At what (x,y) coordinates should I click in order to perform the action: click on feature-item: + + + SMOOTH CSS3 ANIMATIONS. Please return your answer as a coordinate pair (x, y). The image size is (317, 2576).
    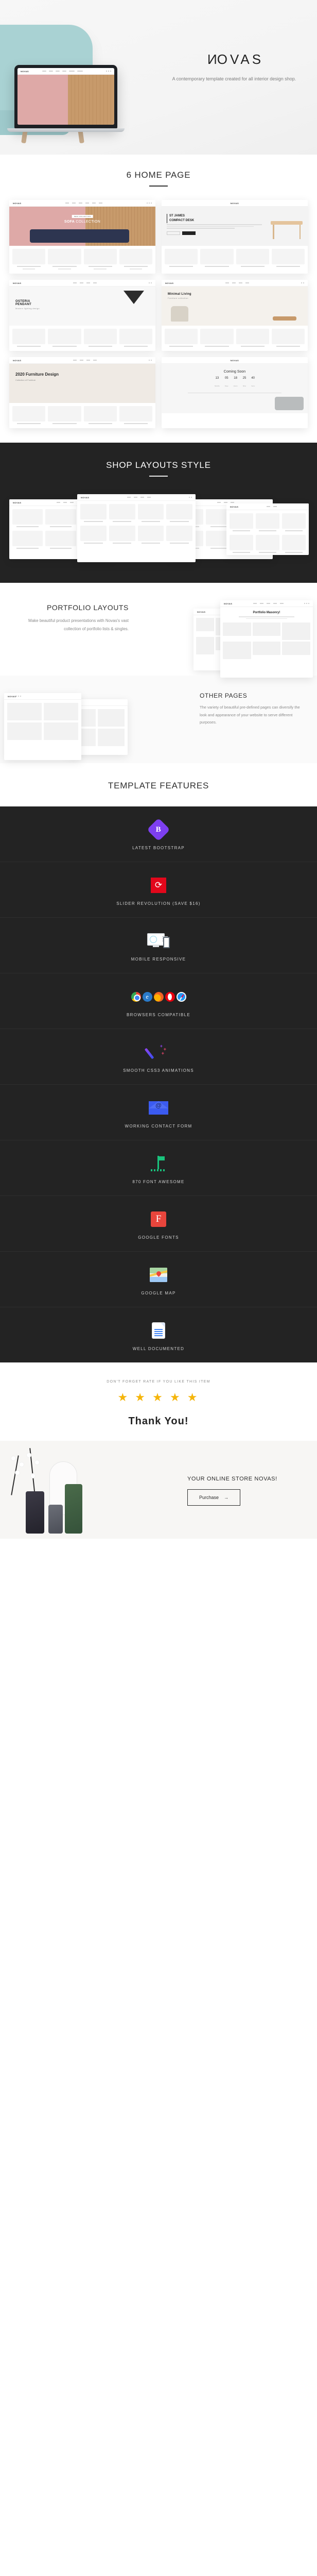
    Looking at the image, I should click on (158, 1057).